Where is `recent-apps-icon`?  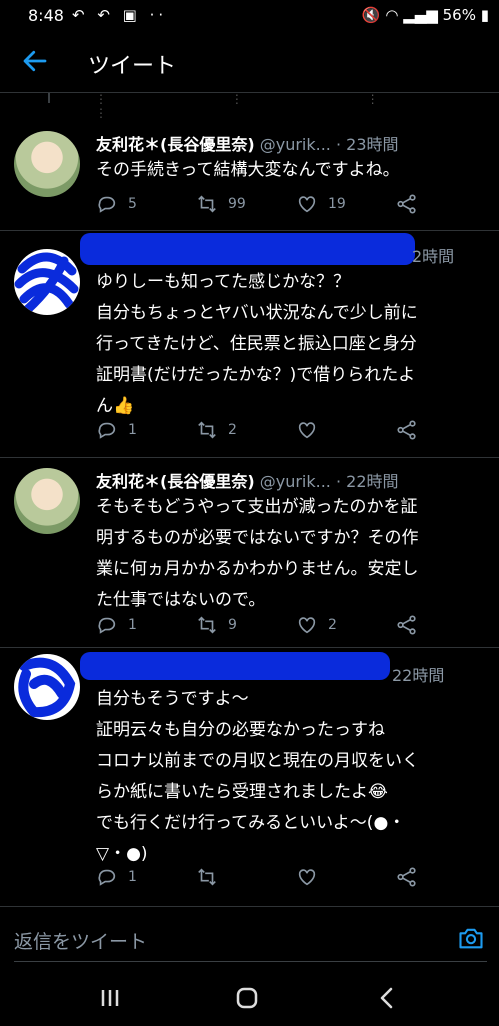
recent-apps-icon is located at coordinates (110, 998).